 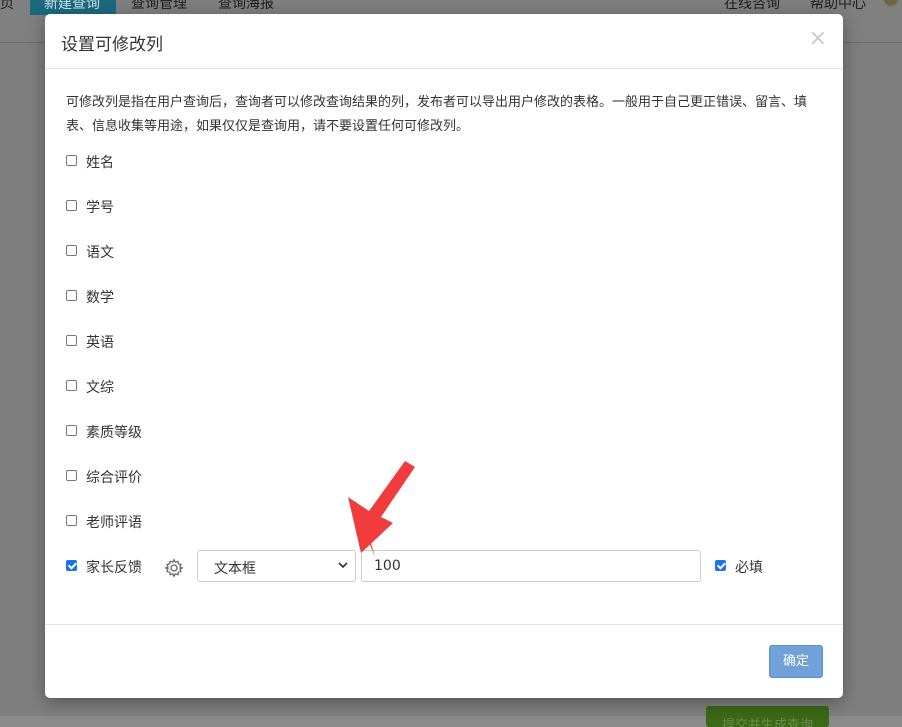 I want to click on required-checkbox, so click(x=720, y=565).